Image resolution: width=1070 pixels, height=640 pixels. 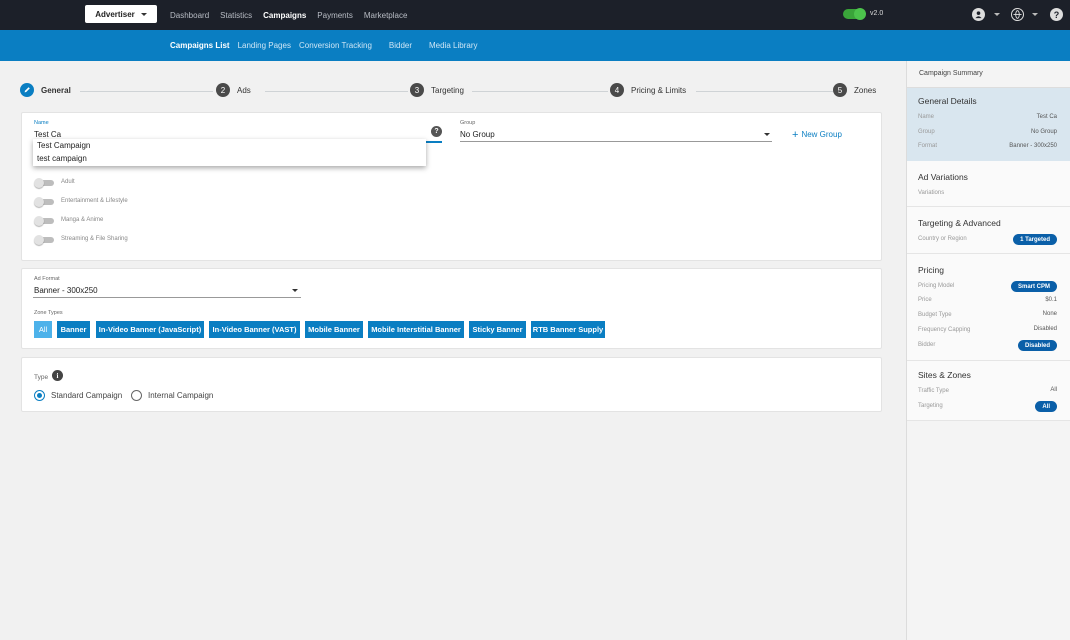 What do you see at coordinates (229, 145) in the screenshot?
I see `autocomplete-option: Test Campaign` at bounding box center [229, 145].